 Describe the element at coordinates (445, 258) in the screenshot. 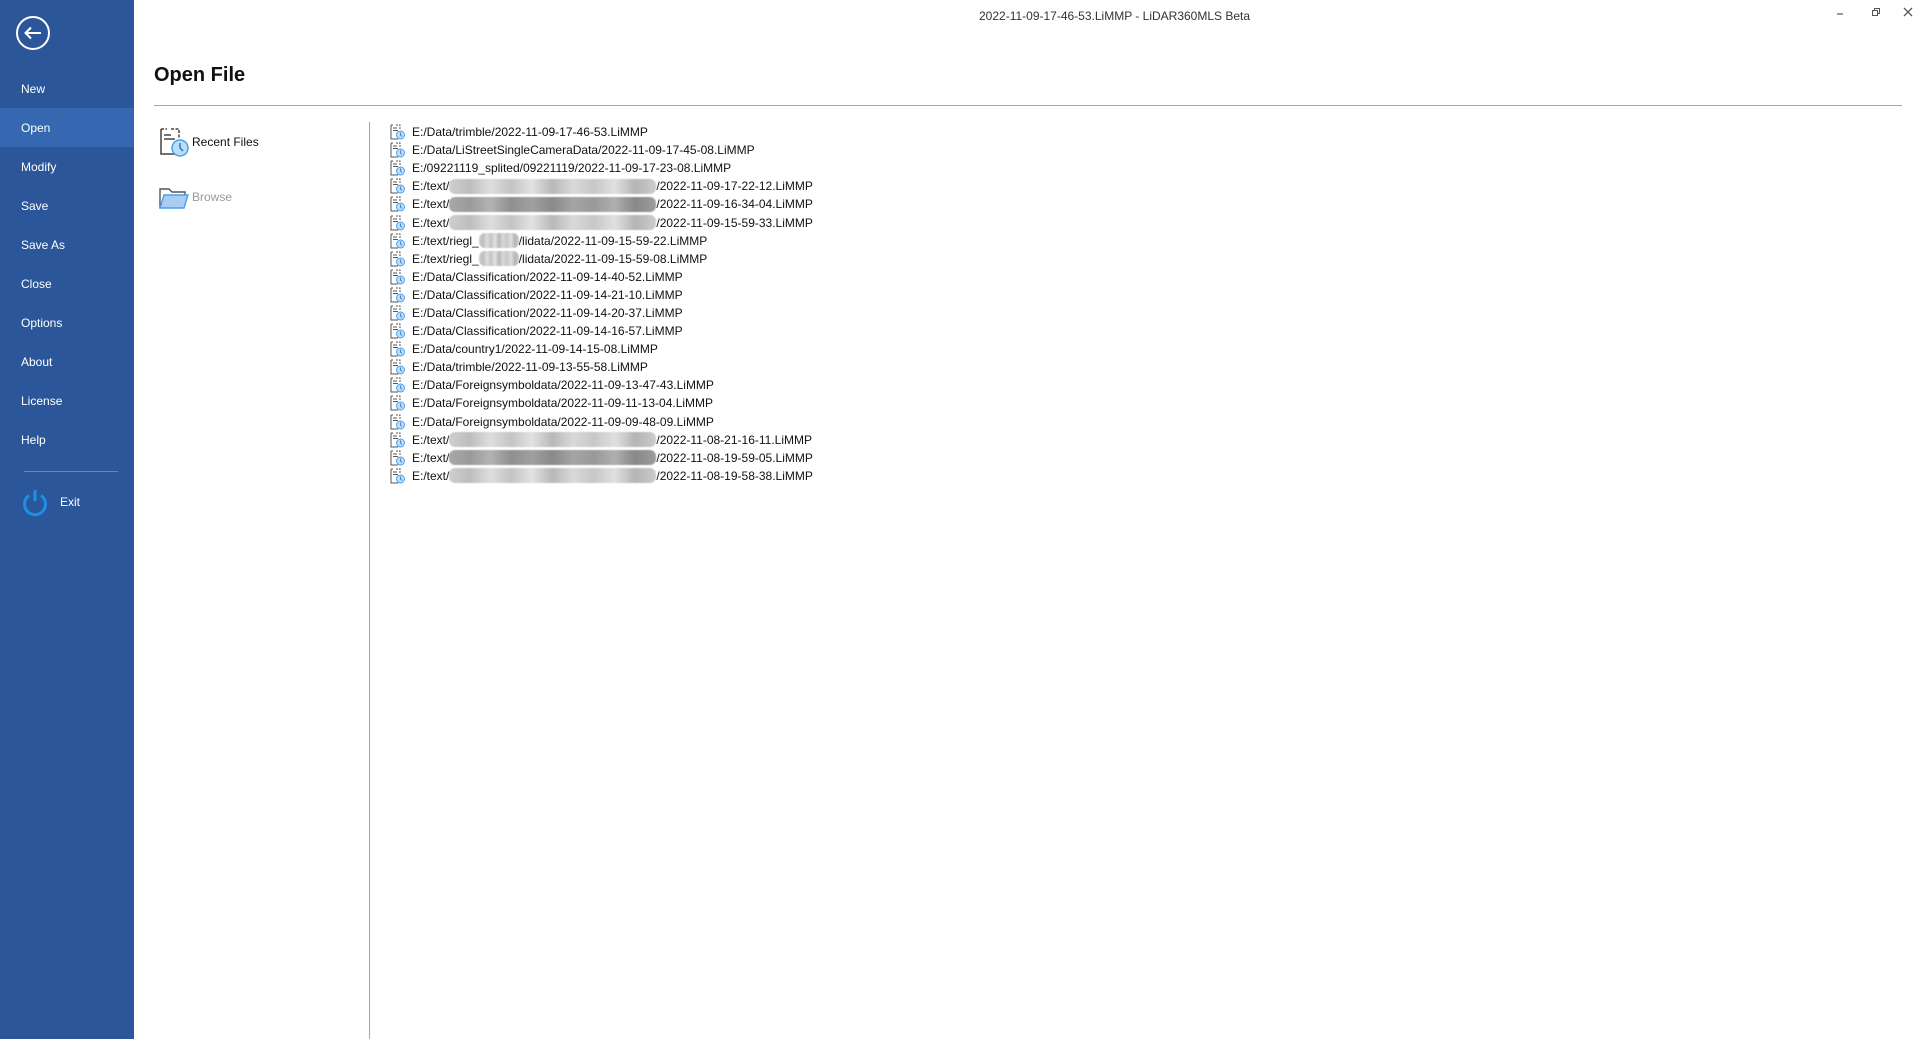

I see `file-path-prefix: E:/text/riegl_` at that location.